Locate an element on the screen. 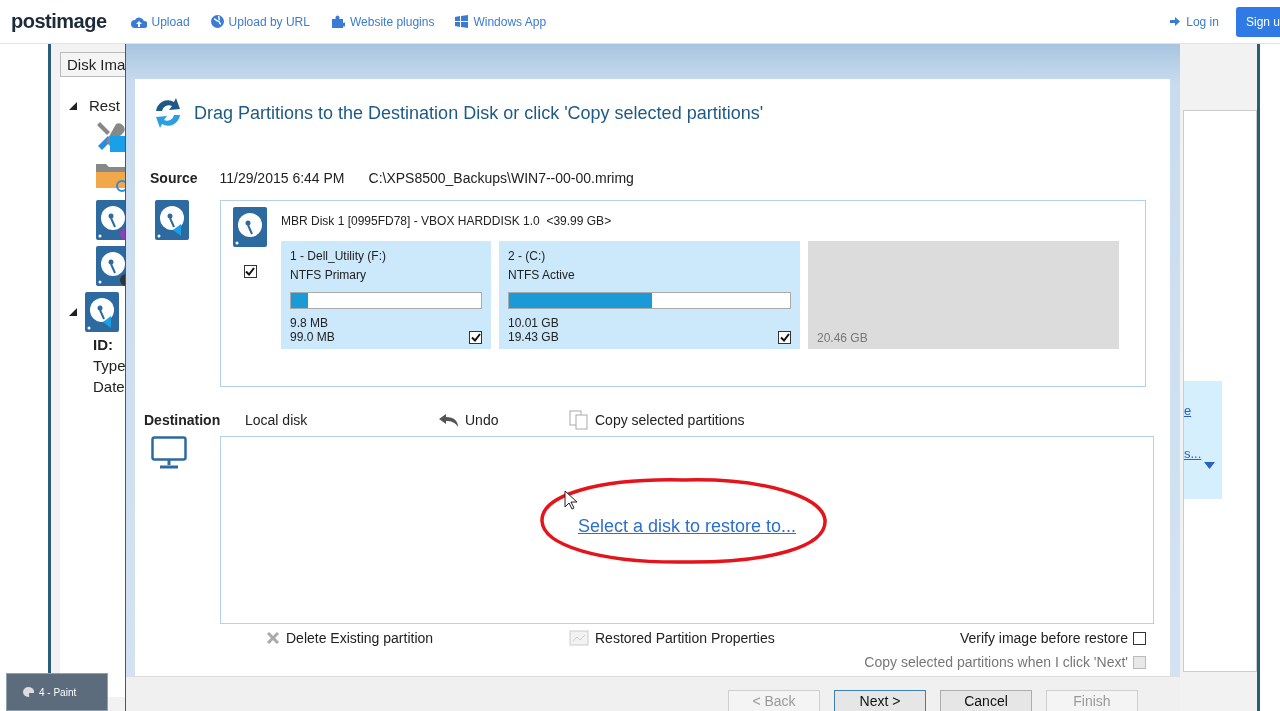  tools-icon is located at coordinates (112, 137).